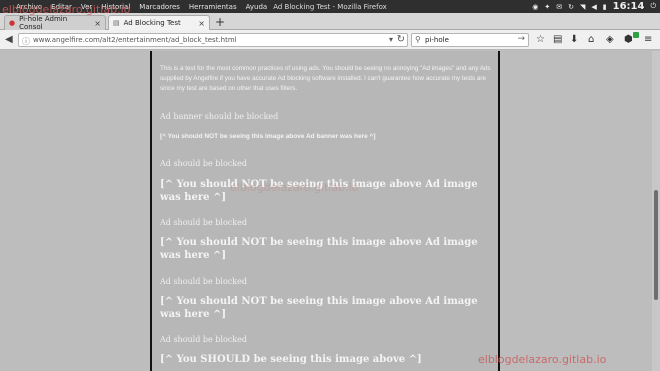 The image size is (660, 371). I want to click on dropdown-icon: ▾, so click(391, 39).